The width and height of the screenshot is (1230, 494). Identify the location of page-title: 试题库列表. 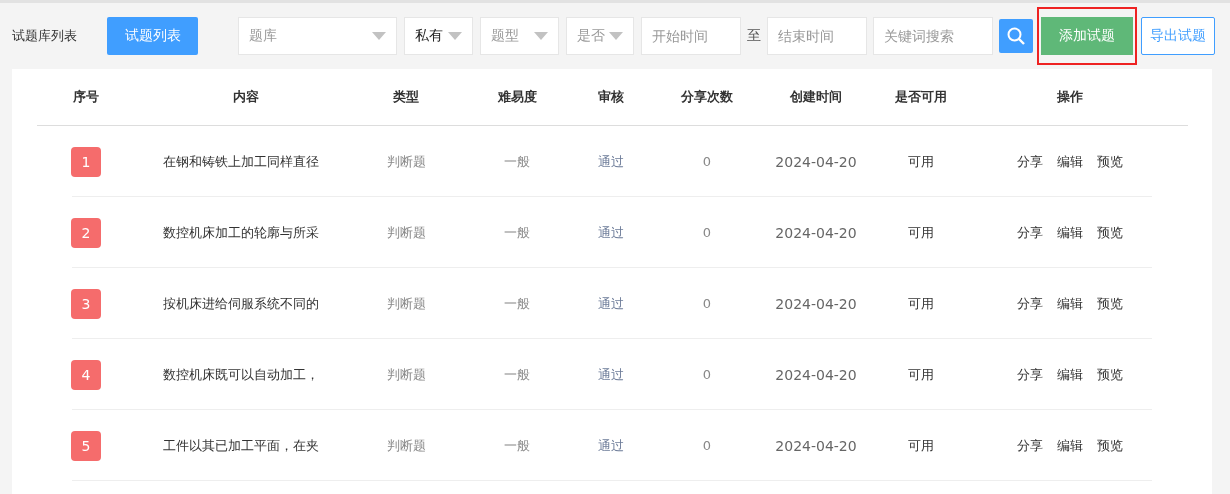
(45, 36).